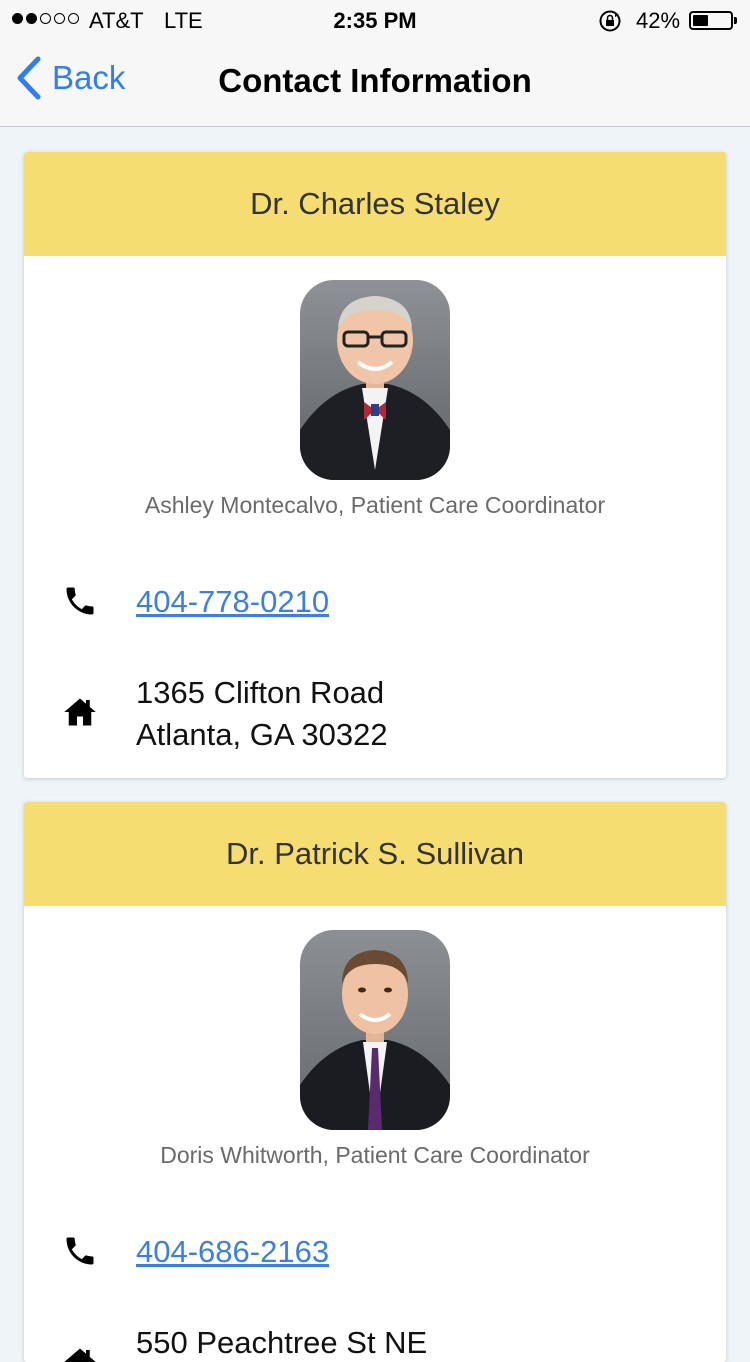 The width and height of the screenshot is (750, 1362). What do you see at coordinates (375, 854) in the screenshot?
I see `doctor-name: Dr. Patrick S. Sullivan` at bounding box center [375, 854].